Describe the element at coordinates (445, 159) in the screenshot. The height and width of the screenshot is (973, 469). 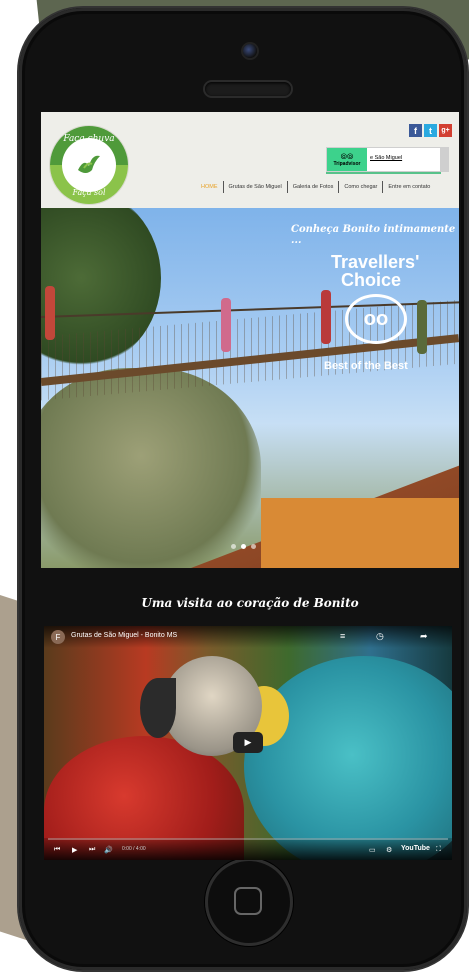
I see `tripadvisor-scrollbar` at that location.